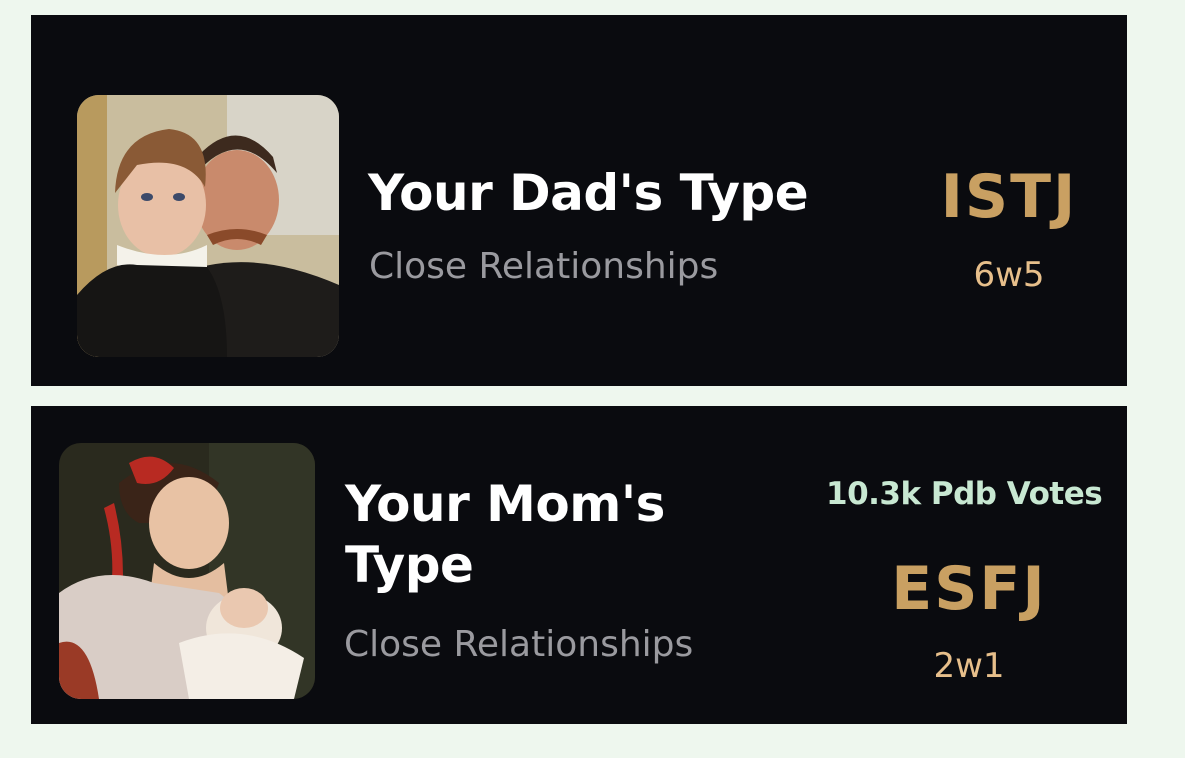  What do you see at coordinates (969, 589) in the screenshot?
I see `personality-type-code: ESFJ` at bounding box center [969, 589].